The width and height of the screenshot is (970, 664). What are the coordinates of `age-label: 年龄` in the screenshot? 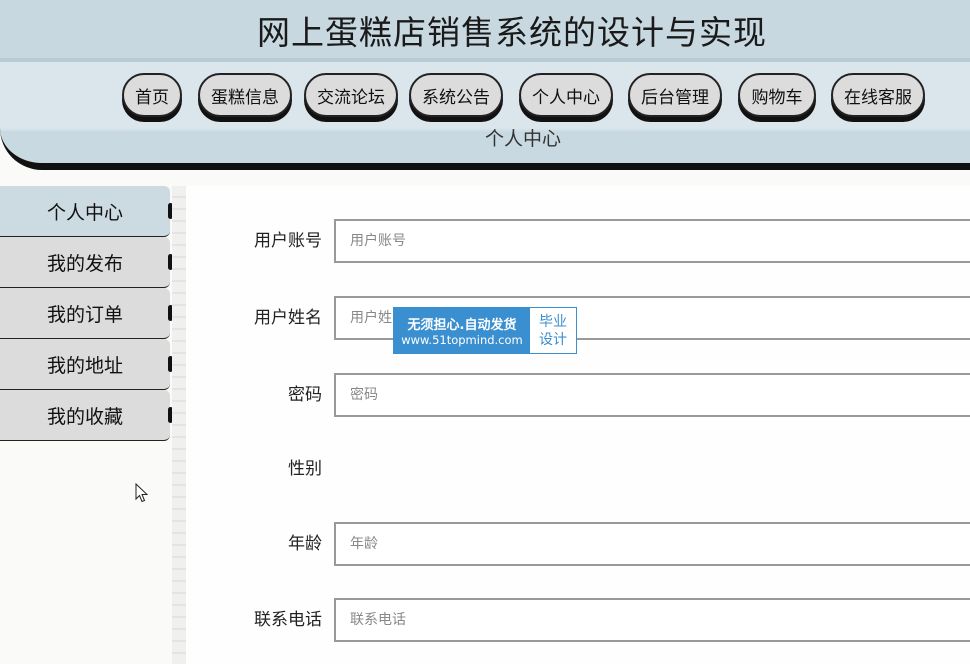 It's located at (305, 544).